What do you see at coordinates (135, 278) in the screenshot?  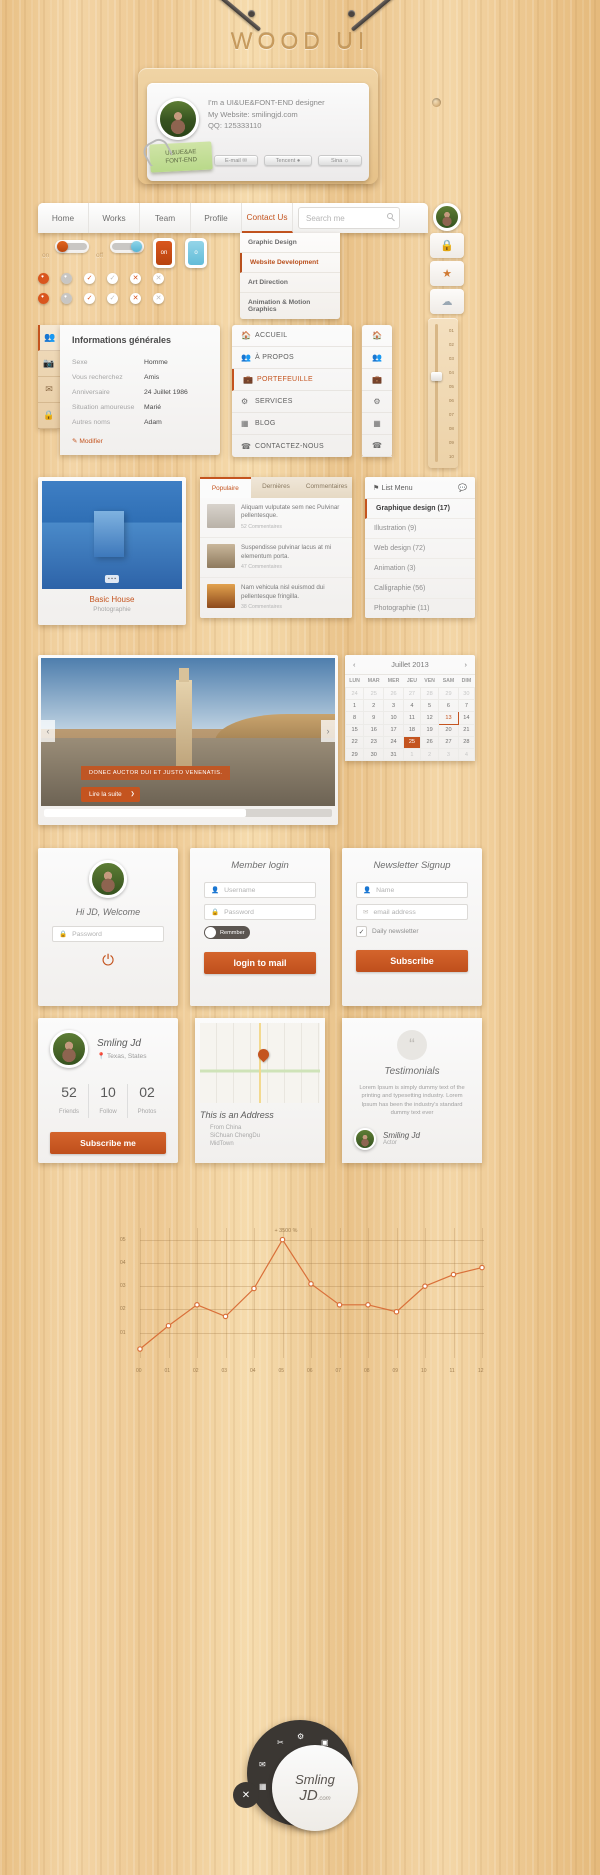 I see `cross-orange-icon: ✕` at bounding box center [135, 278].